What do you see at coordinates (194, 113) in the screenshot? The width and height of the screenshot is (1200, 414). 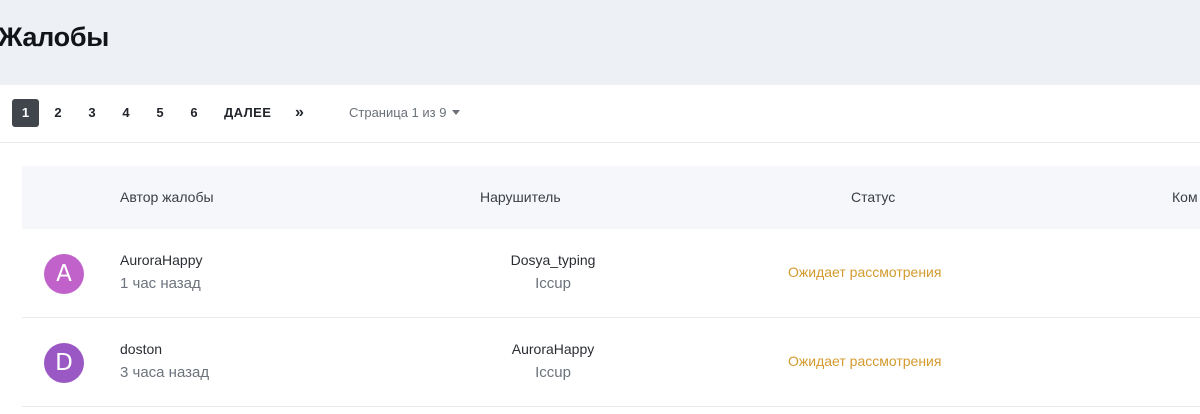 I see `page-link-6: 6` at bounding box center [194, 113].